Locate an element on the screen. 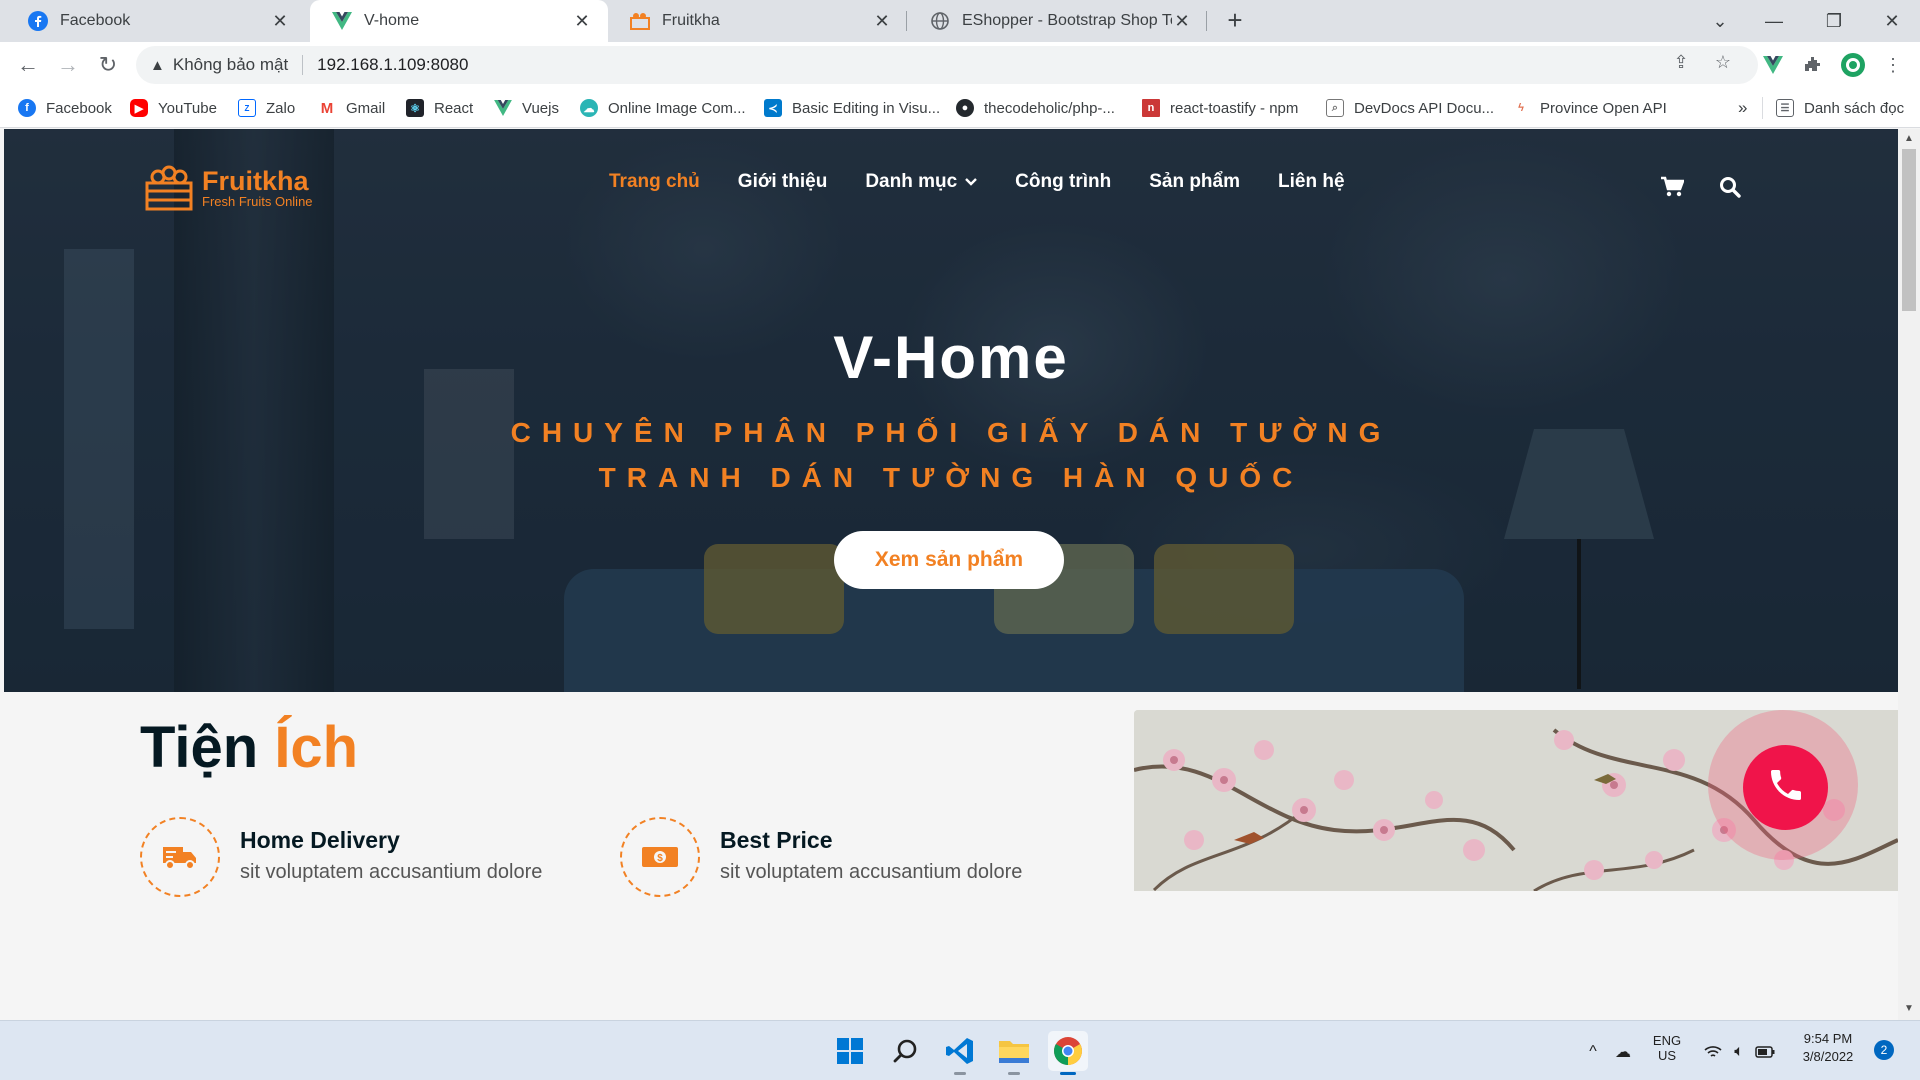 The height and width of the screenshot is (1080, 1920). call-button is located at coordinates (1785, 787).